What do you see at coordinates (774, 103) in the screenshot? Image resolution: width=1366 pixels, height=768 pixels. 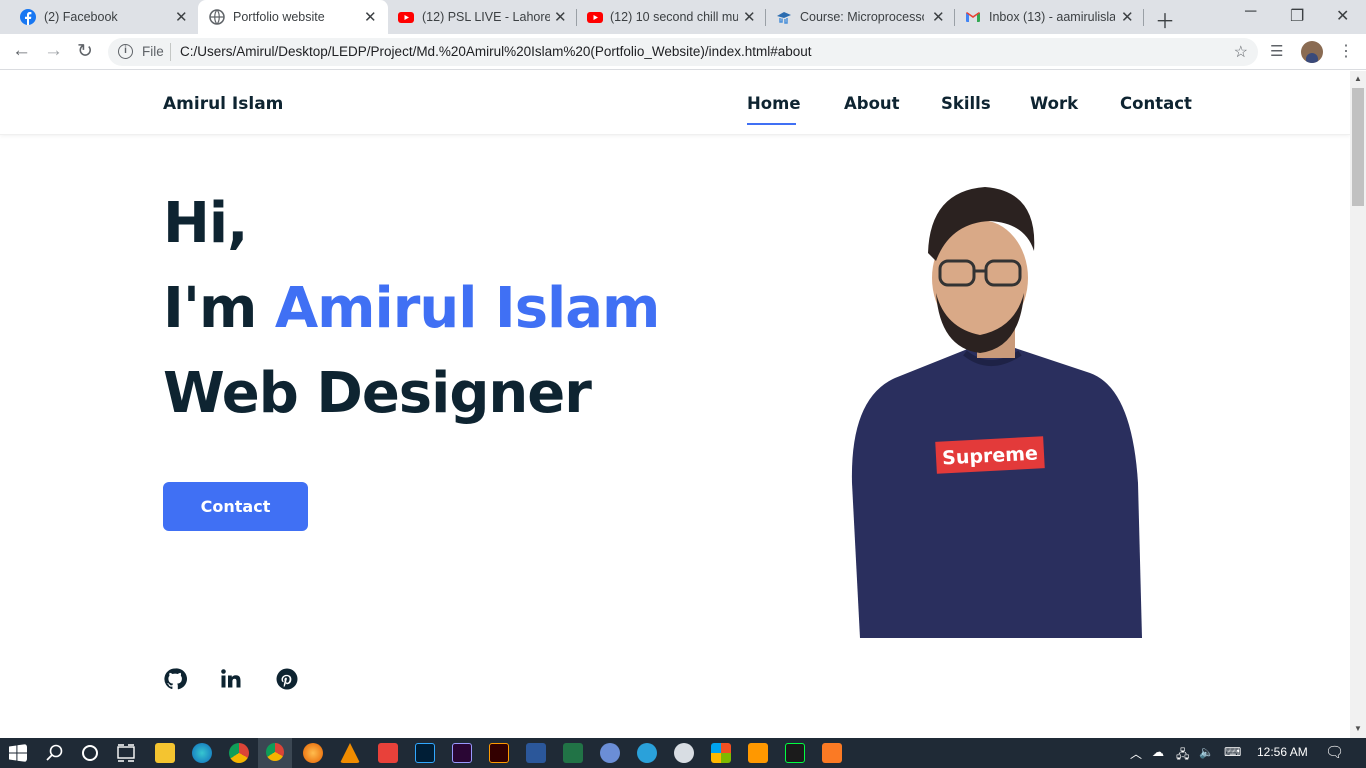 I see `nav-home: Home` at bounding box center [774, 103].